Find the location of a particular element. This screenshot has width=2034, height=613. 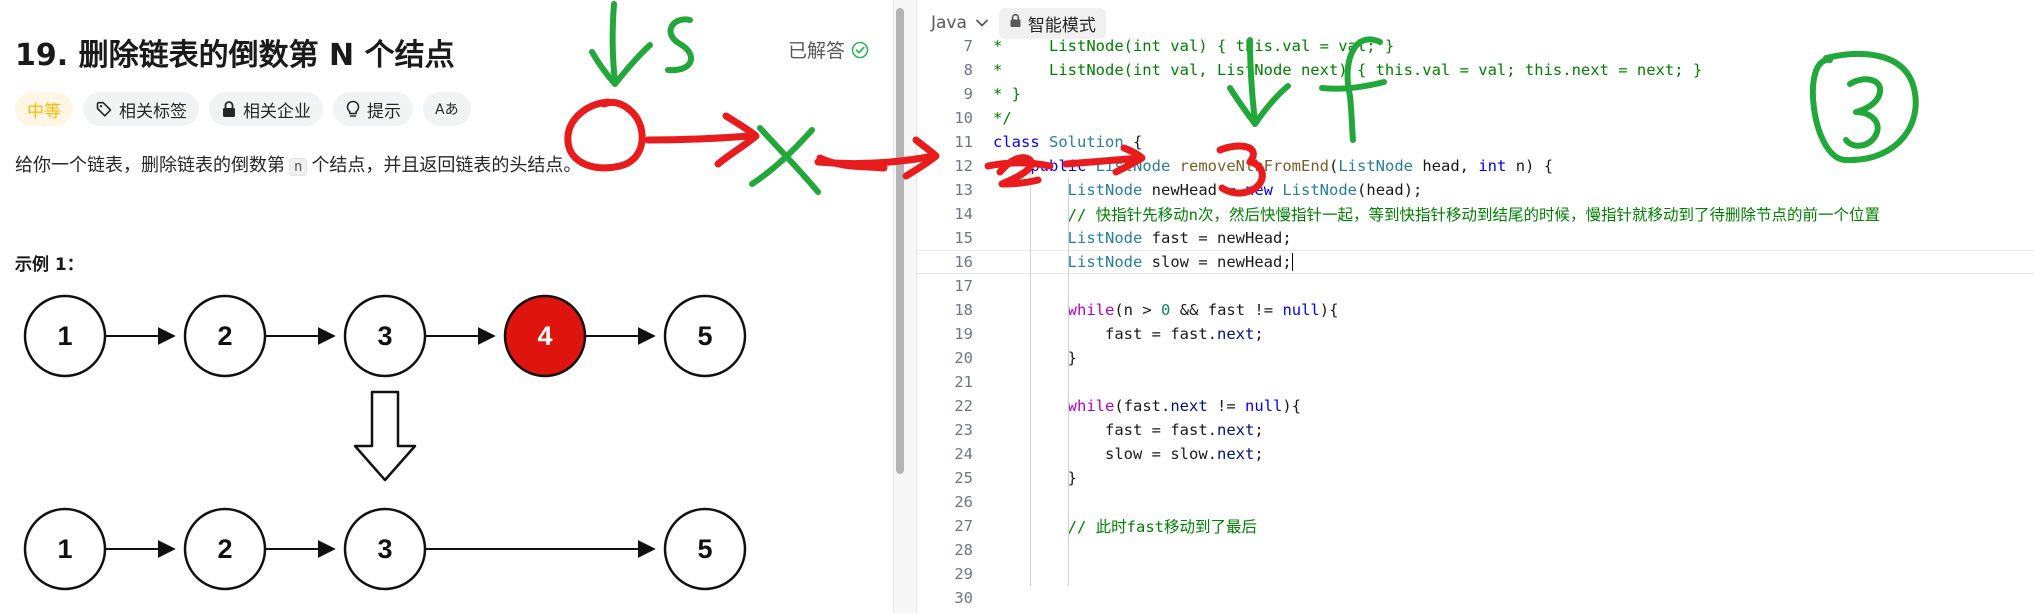

line-number: 13 is located at coordinates (963, 190).